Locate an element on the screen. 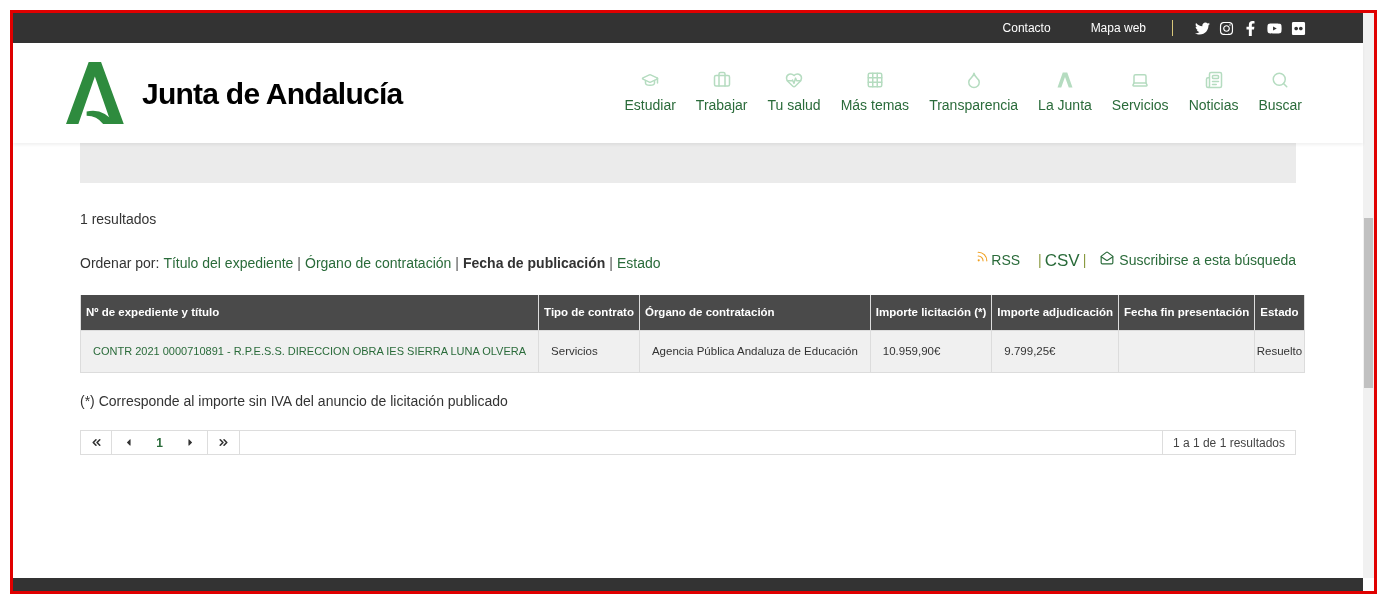  top-link: Mapa web is located at coordinates (1118, 28).